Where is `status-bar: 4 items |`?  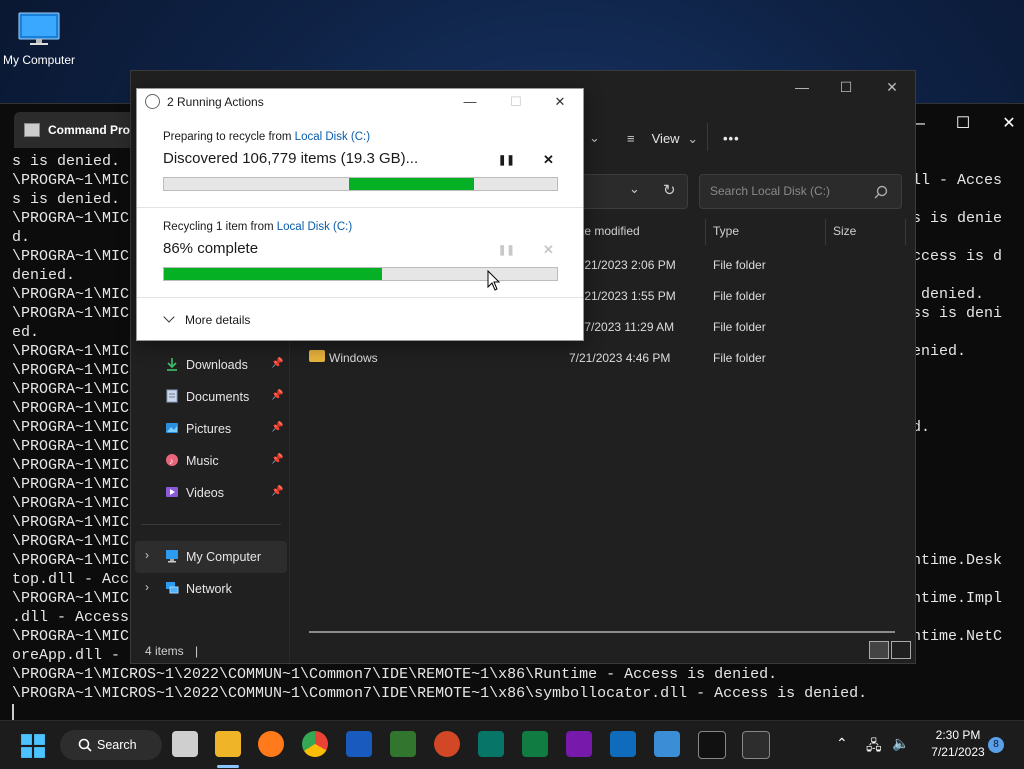 status-bar: 4 items | is located at coordinates (171, 651).